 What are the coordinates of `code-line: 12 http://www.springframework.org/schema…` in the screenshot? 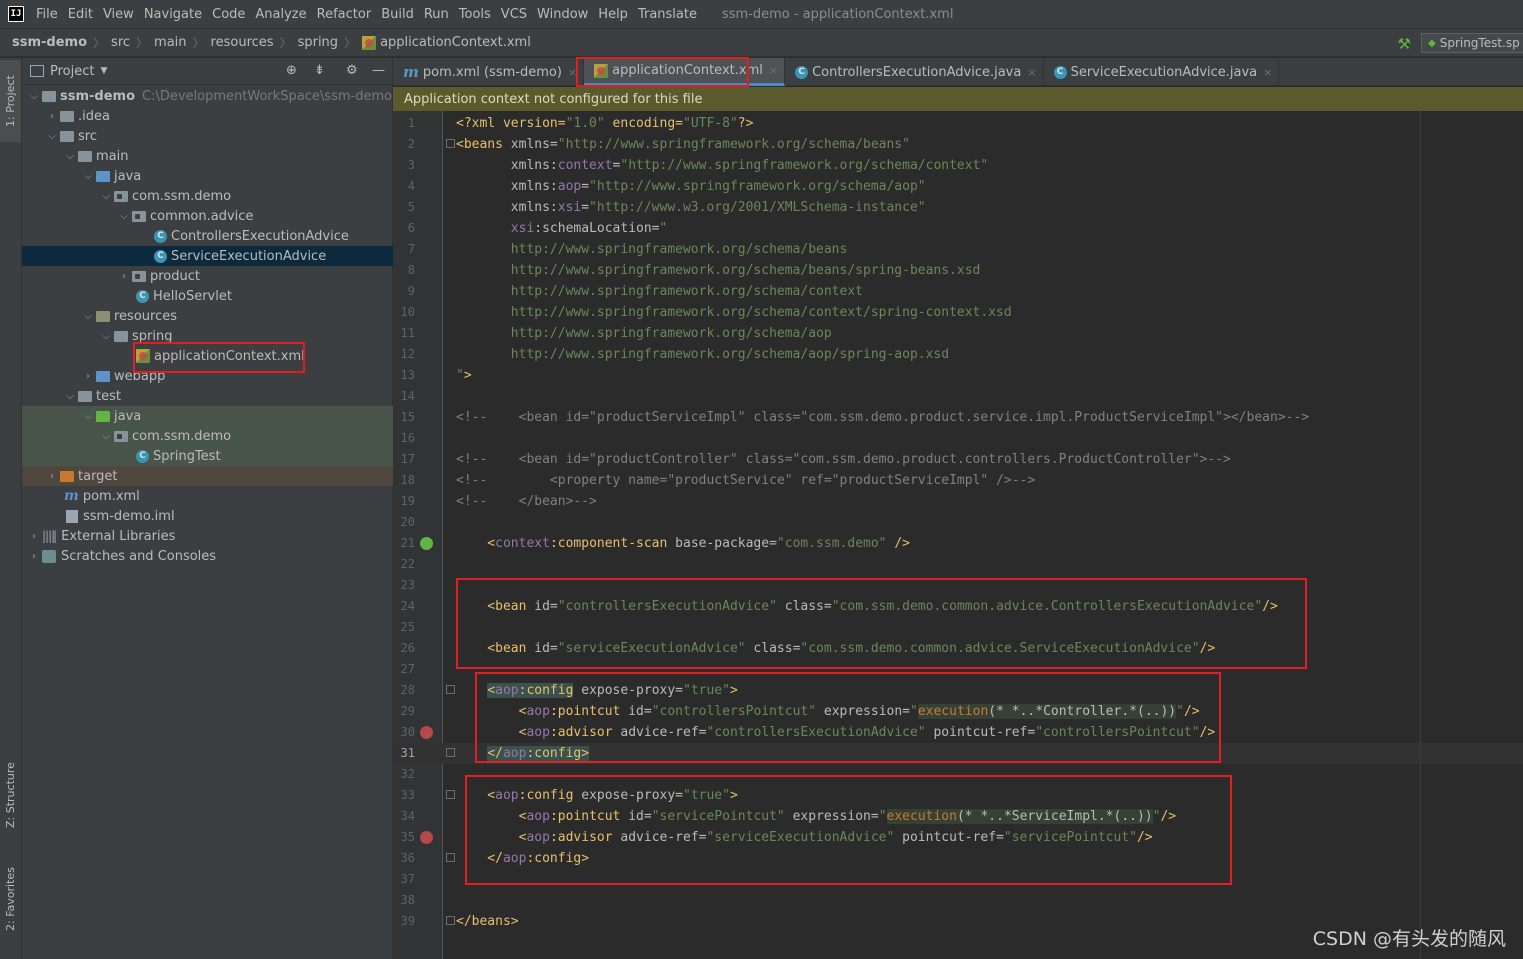 It's located at (958, 354).